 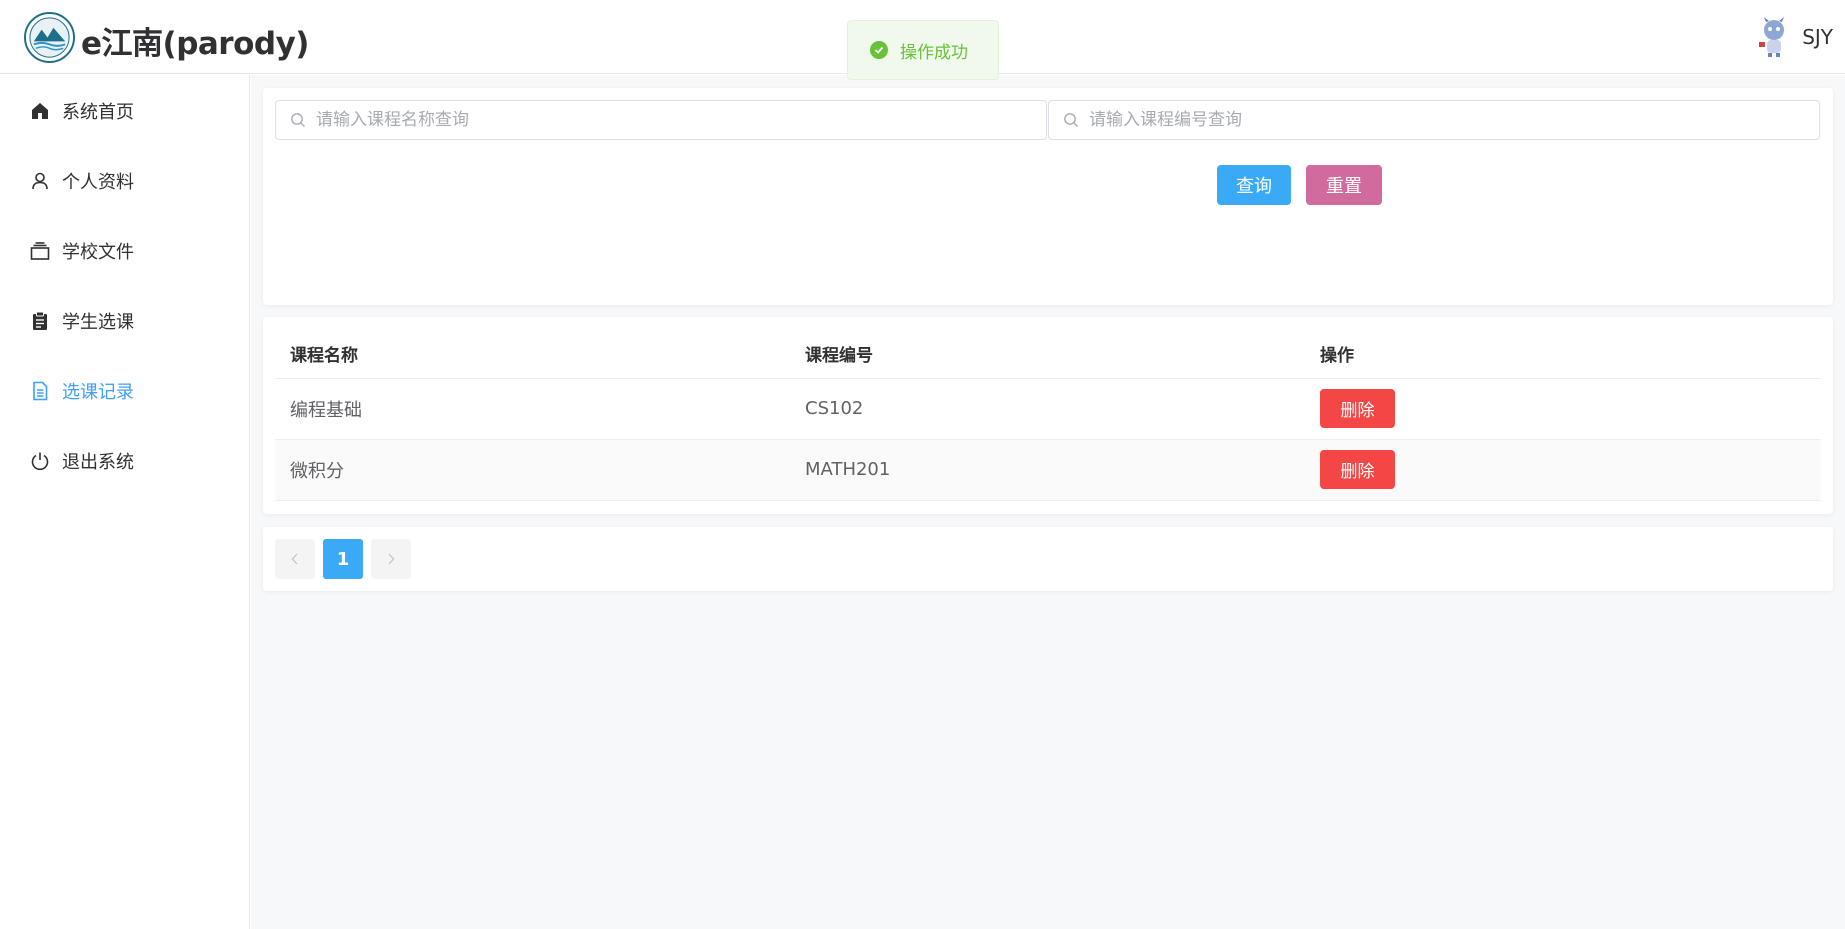 What do you see at coordinates (532, 354) in the screenshot?
I see `column-header-course-name: 课程名称` at bounding box center [532, 354].